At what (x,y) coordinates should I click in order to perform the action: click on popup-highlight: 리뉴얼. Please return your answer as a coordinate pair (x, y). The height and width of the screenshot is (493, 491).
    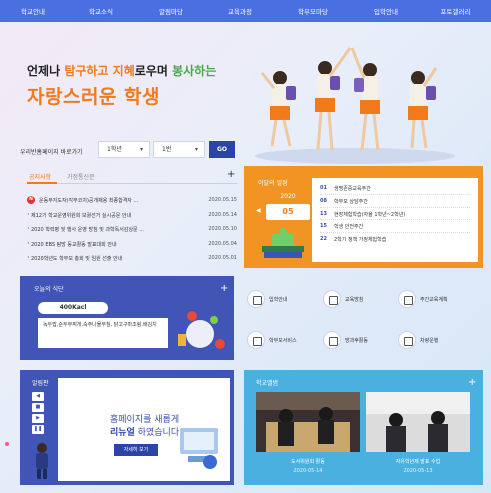
    Looking at the image, I should click on (122, 433).